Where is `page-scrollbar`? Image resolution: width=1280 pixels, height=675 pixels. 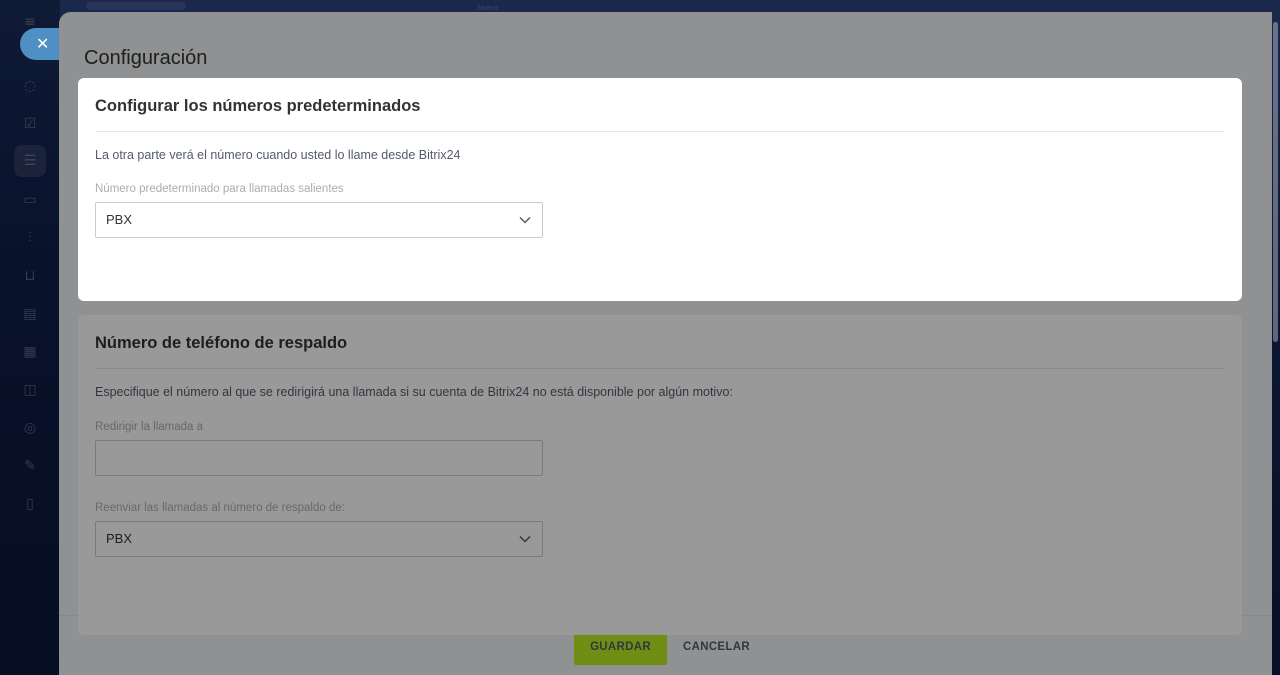 page-scrollbar is located at coordinates (1276, 343).